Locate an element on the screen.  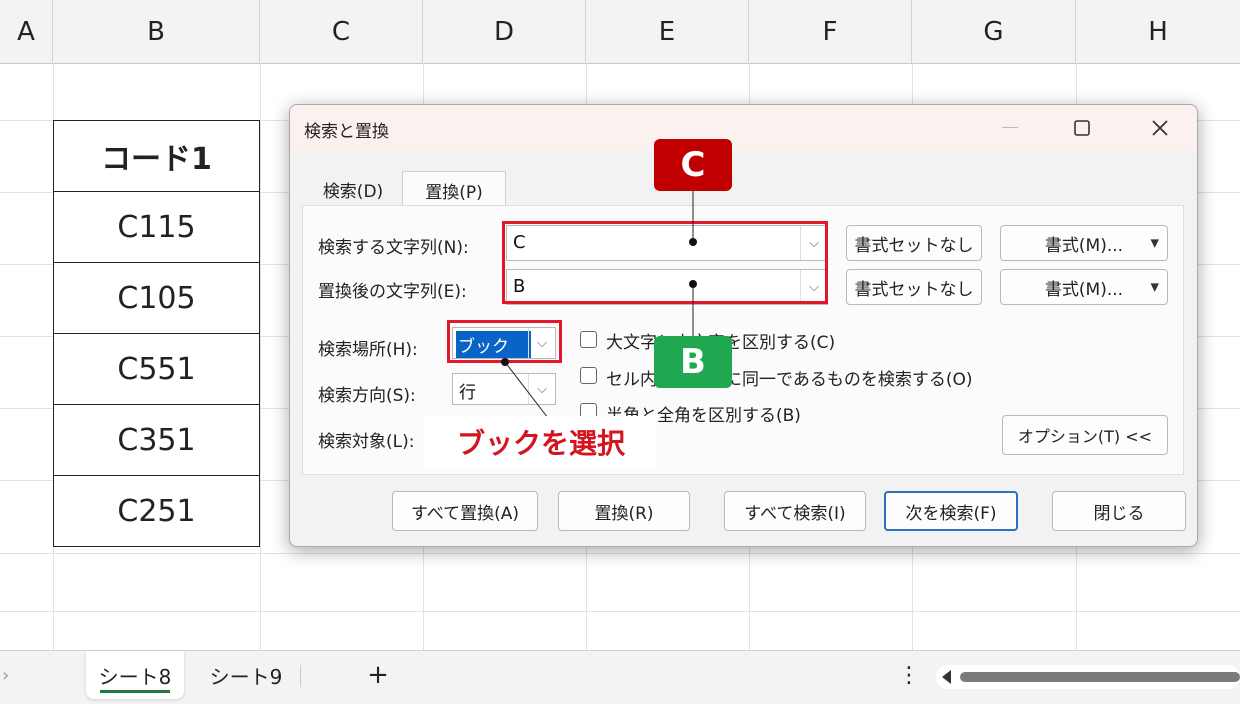
sheet-tab-9: シート9 is located at coordinates (246, 675).